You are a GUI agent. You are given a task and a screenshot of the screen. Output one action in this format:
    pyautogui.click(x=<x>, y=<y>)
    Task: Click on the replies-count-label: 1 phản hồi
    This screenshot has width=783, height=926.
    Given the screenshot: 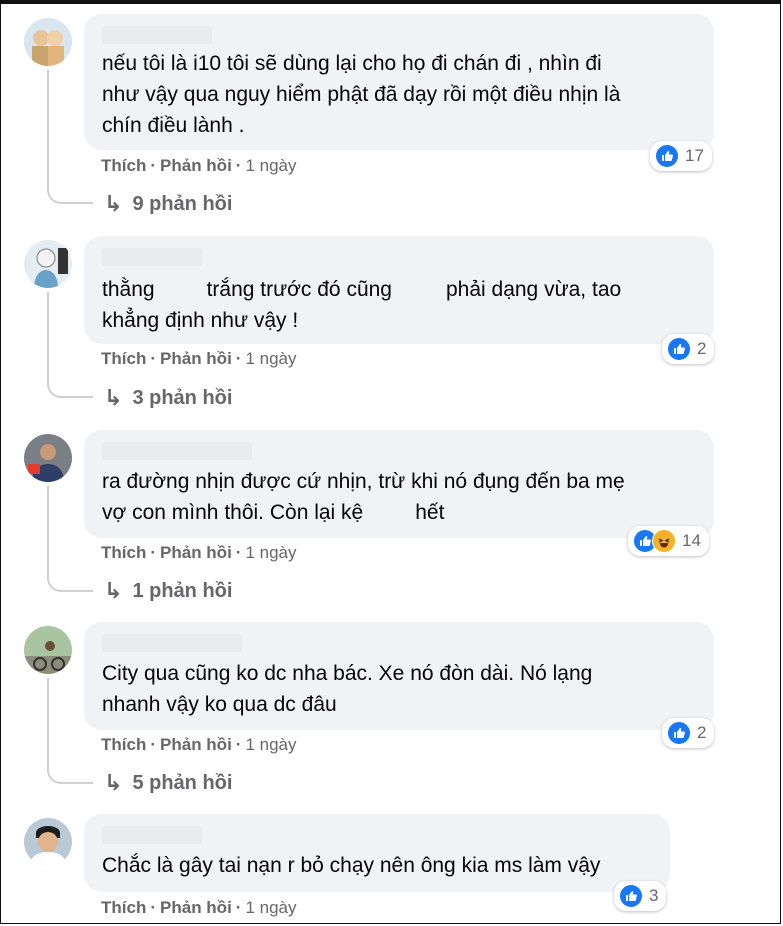 What is the action you would take?
    pyautogui.click(x=182, y=590)
    